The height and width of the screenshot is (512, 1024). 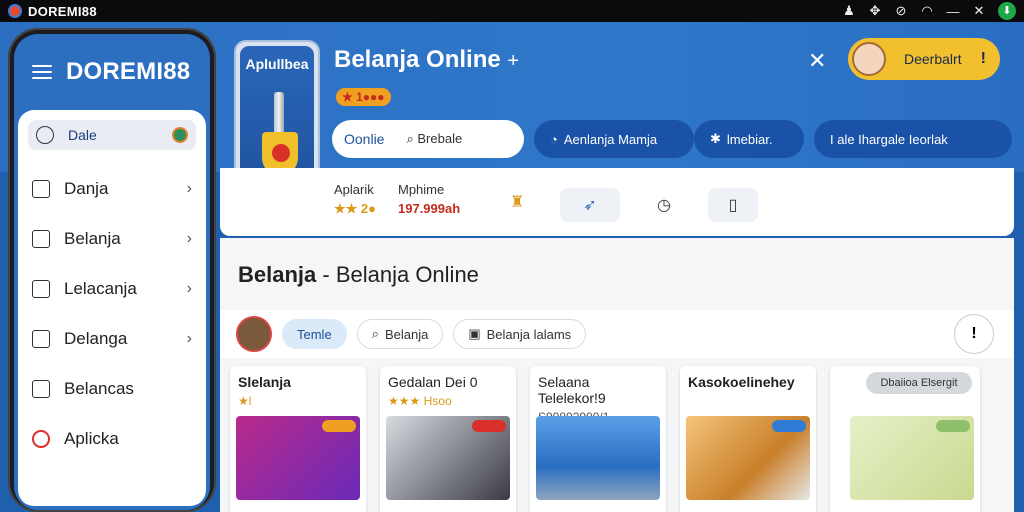 I want to click on phone-menu-item-belanja: Belanja ›, so click(x=112, y=239).